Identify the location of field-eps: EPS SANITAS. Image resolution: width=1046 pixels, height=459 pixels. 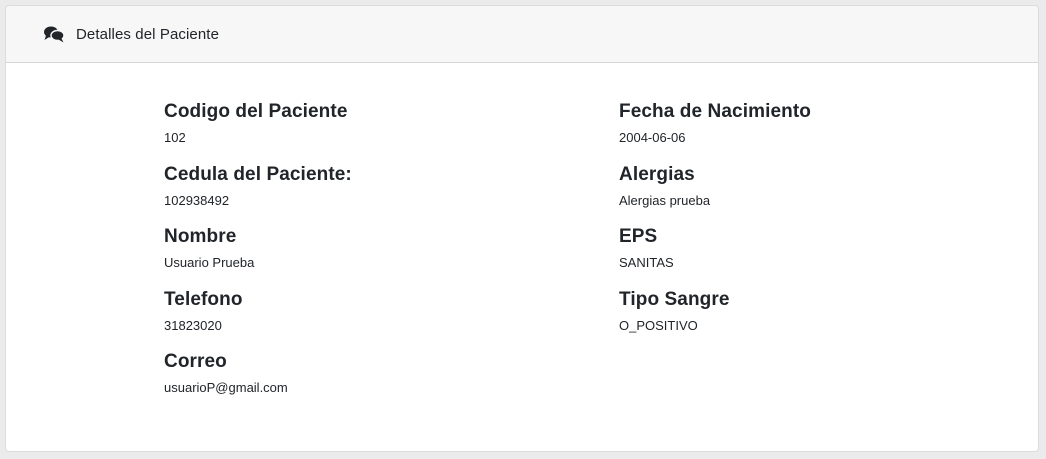
(715, 257).